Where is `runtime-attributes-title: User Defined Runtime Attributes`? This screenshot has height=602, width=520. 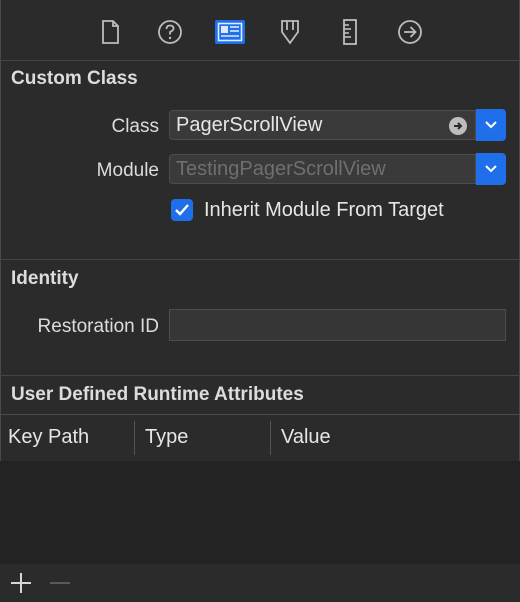
runtime-attributes-title: User Defined Runtime Attributes is located at coordinates (157, 394).